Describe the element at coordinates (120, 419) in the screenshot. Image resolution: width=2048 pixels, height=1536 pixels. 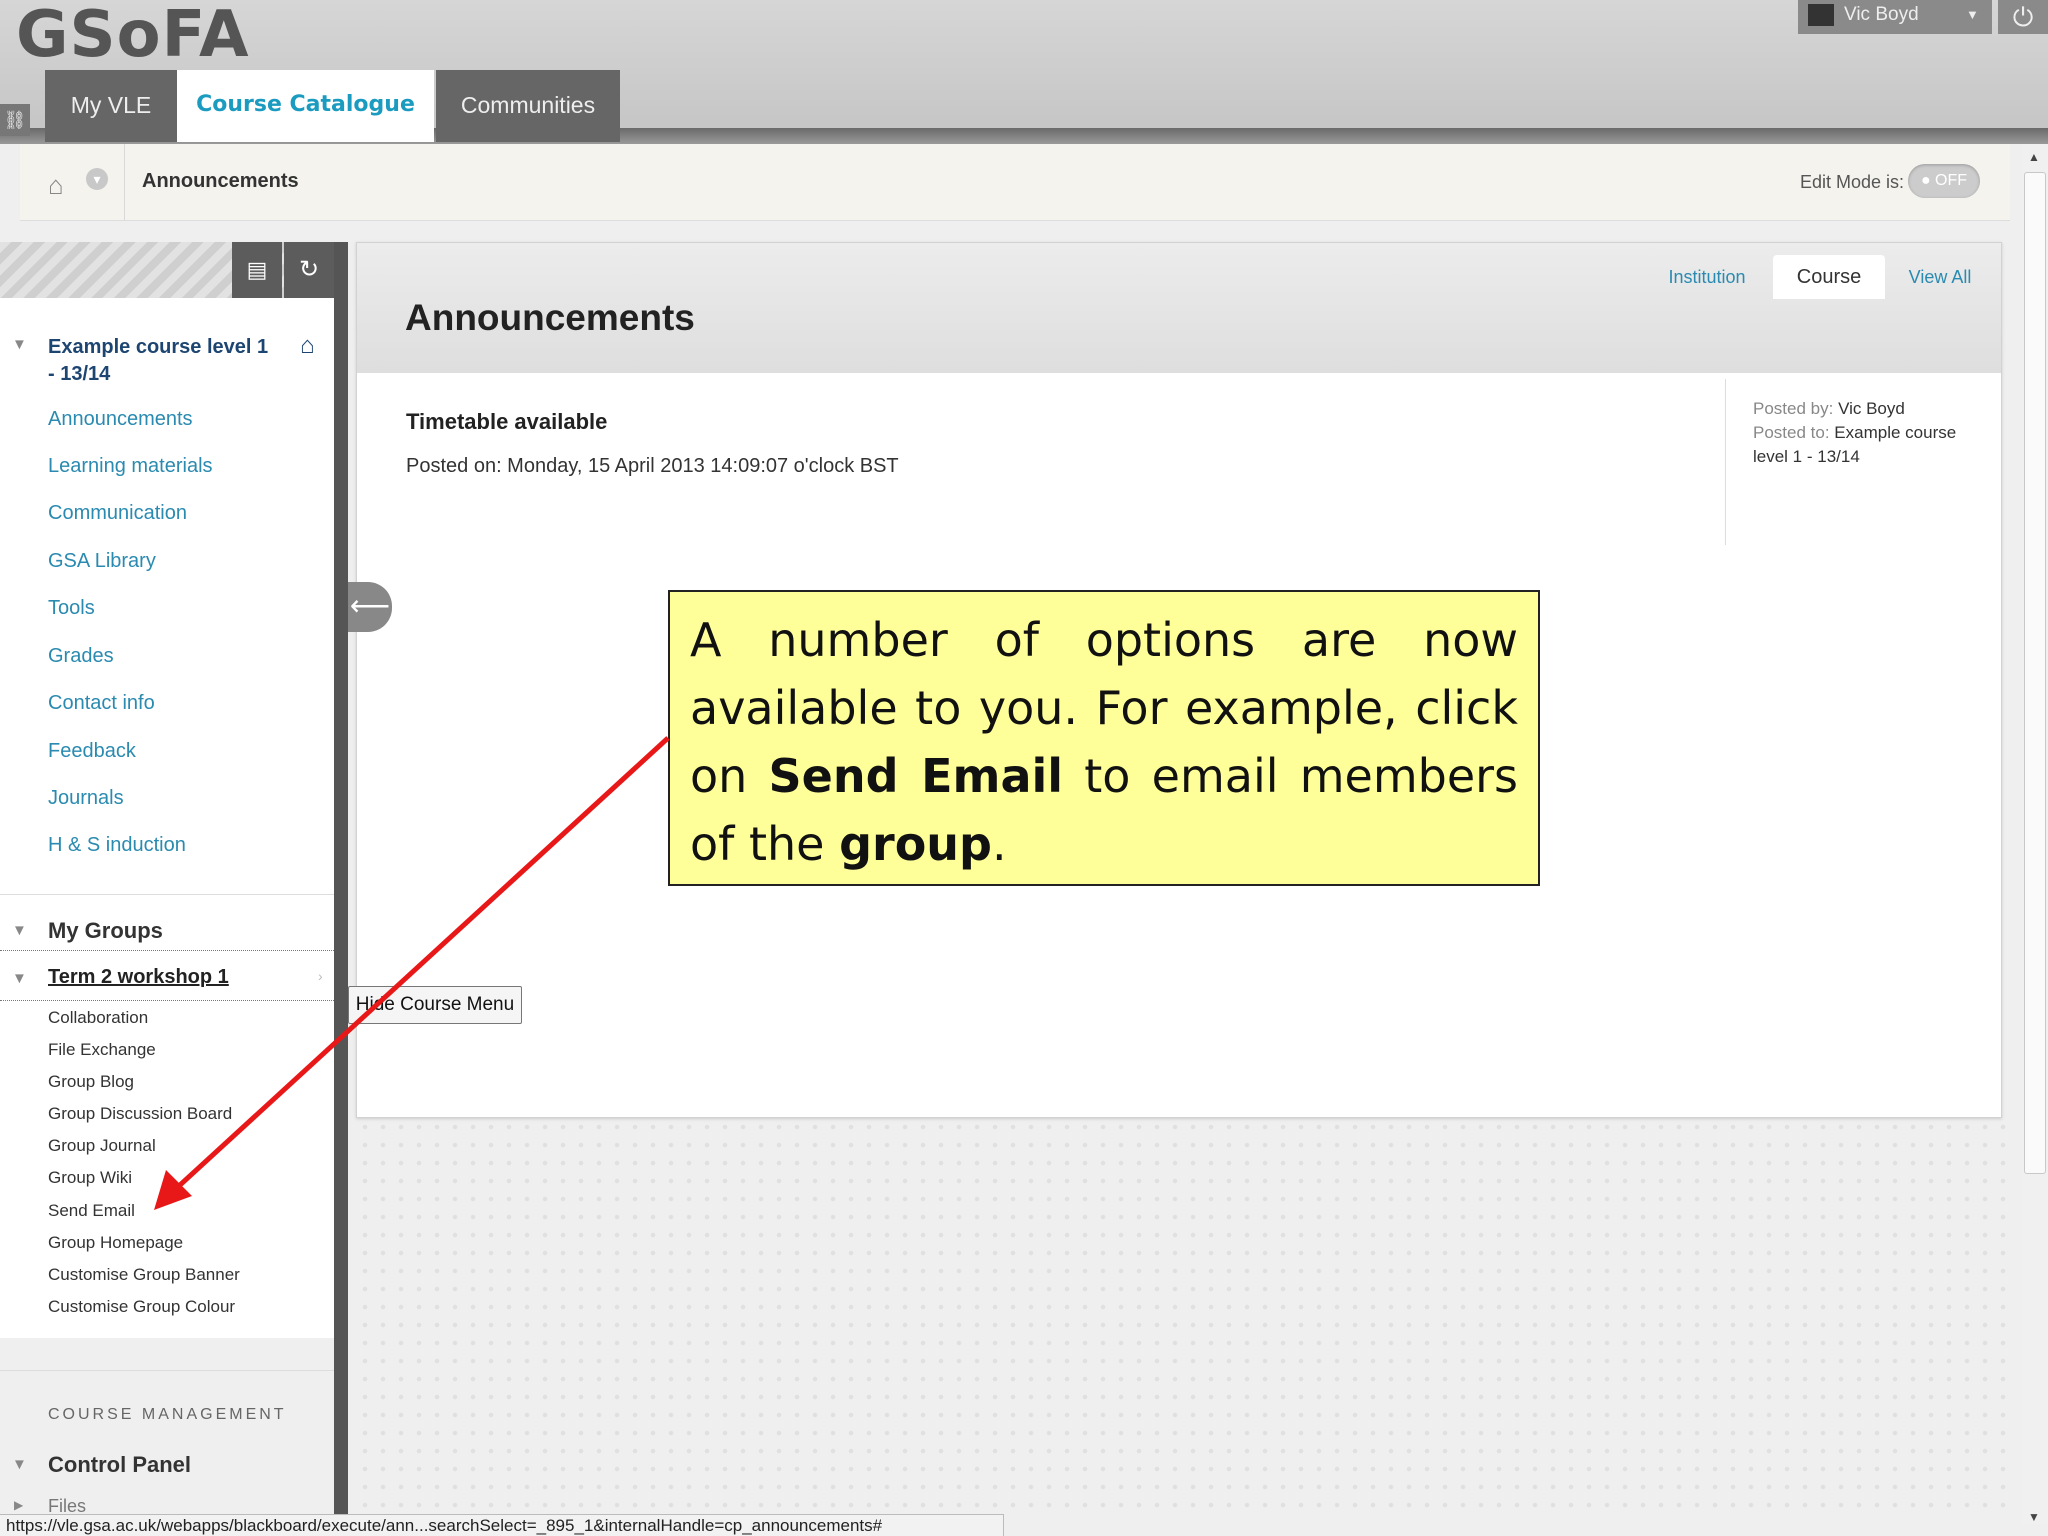
I see `menu-item-announcements: Announcements` at that location.